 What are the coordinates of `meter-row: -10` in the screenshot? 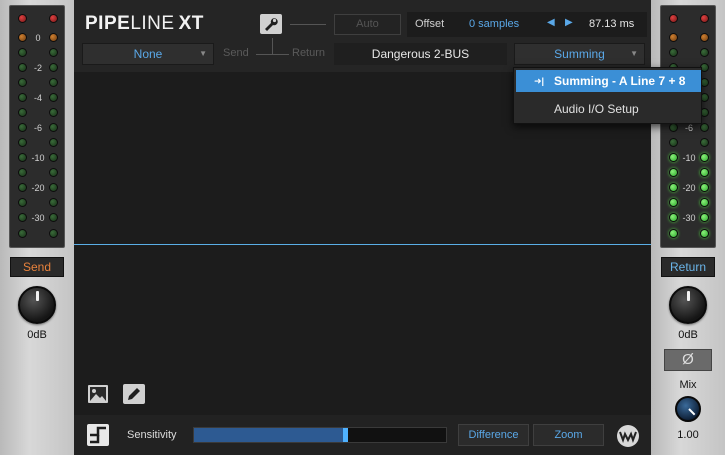 It's located at (689, 158).